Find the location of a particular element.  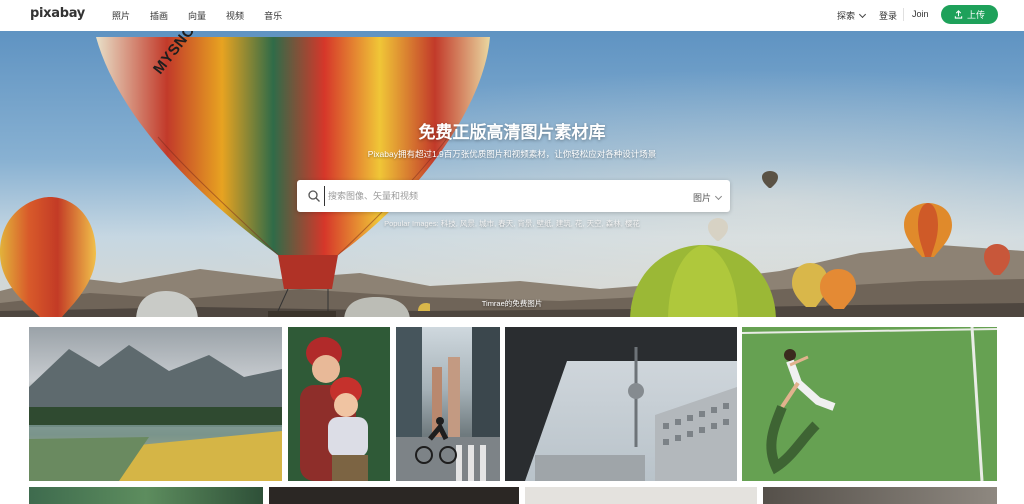

explore-label: 探索 is located at coordinates (846, 16).